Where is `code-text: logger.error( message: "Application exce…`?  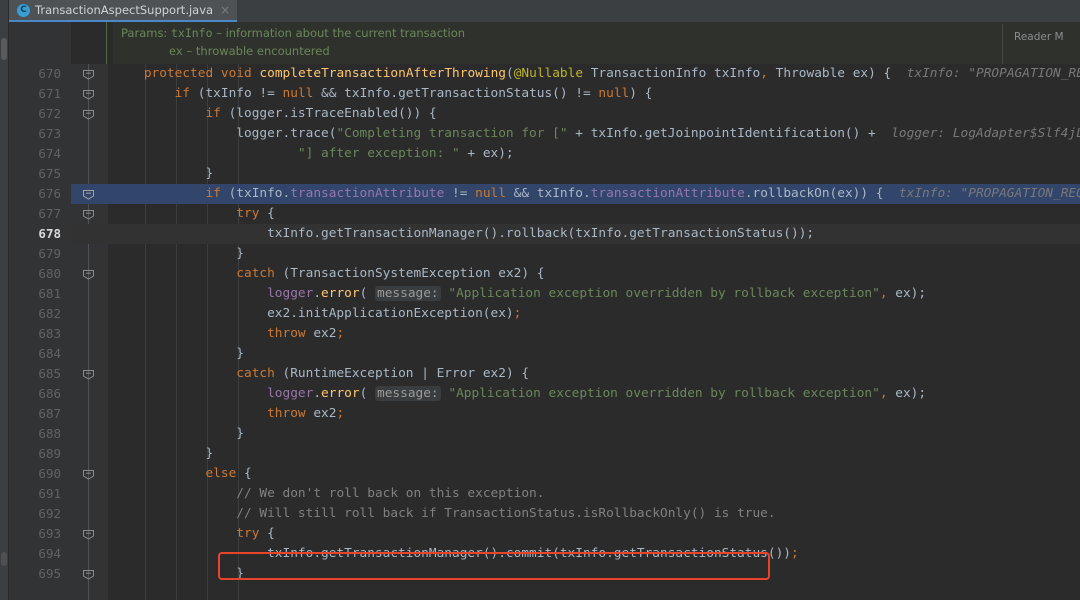
code-text: logger.error( message: "Application exce… is located at coordinates (597, 393).